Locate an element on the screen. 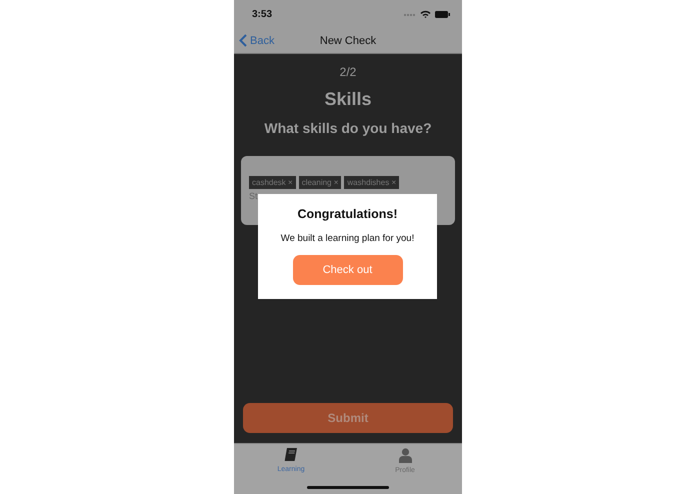  skill-tag: washdishes × is located at coordinates (372, 182).